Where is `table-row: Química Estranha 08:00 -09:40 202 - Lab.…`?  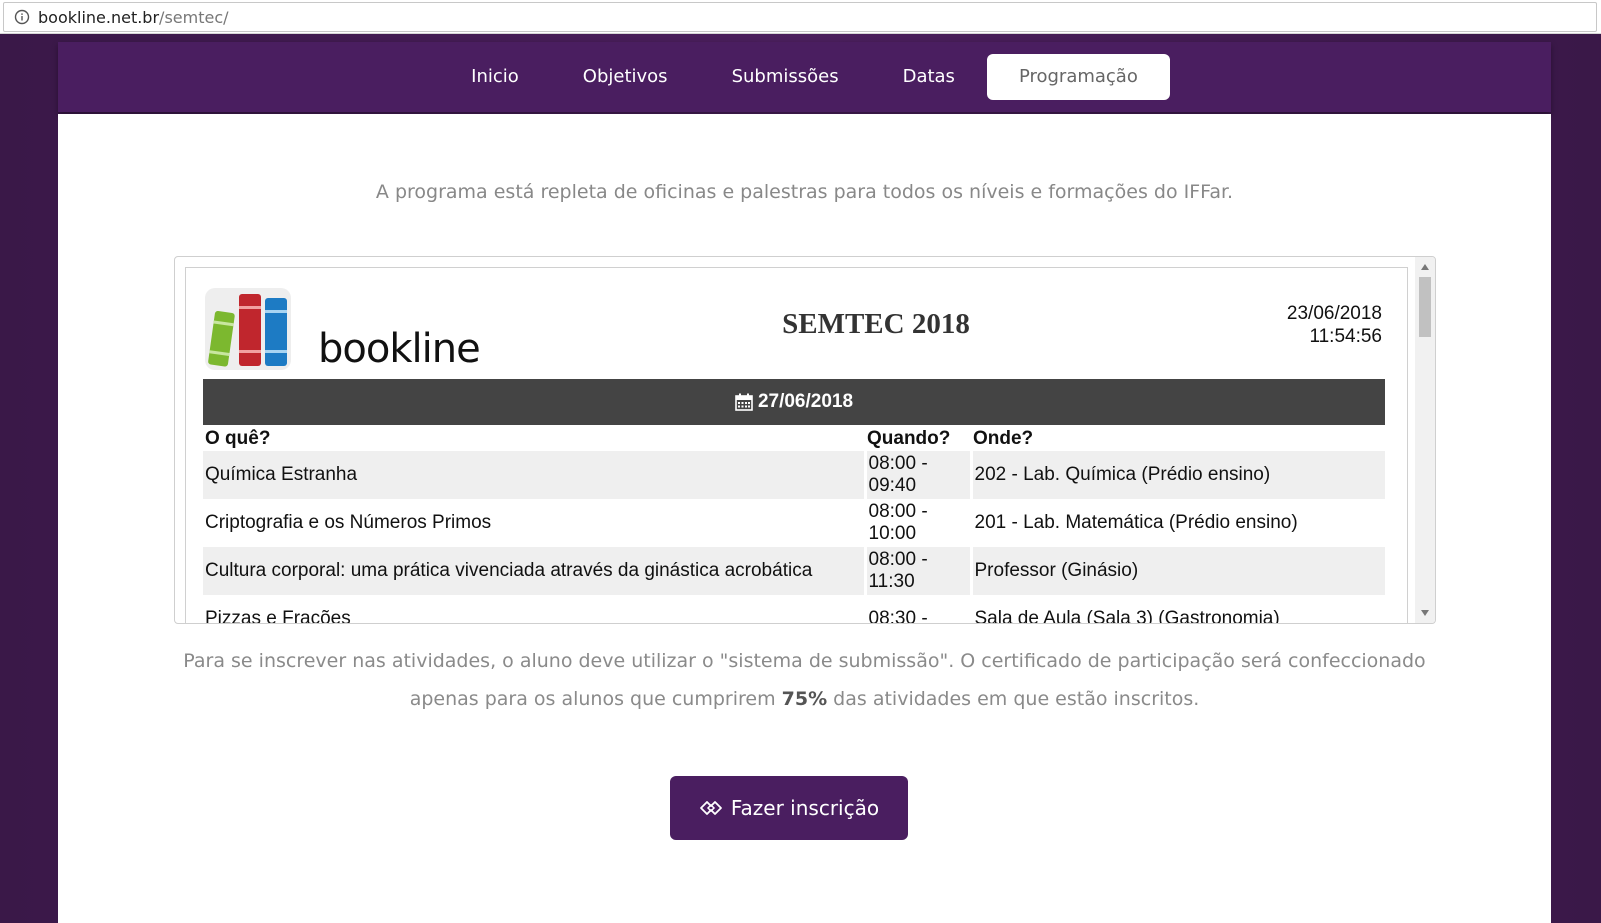
table-row: Química Estranha 08:00 -09:40 202 - Lab.… is located at coordinates (794, 475).